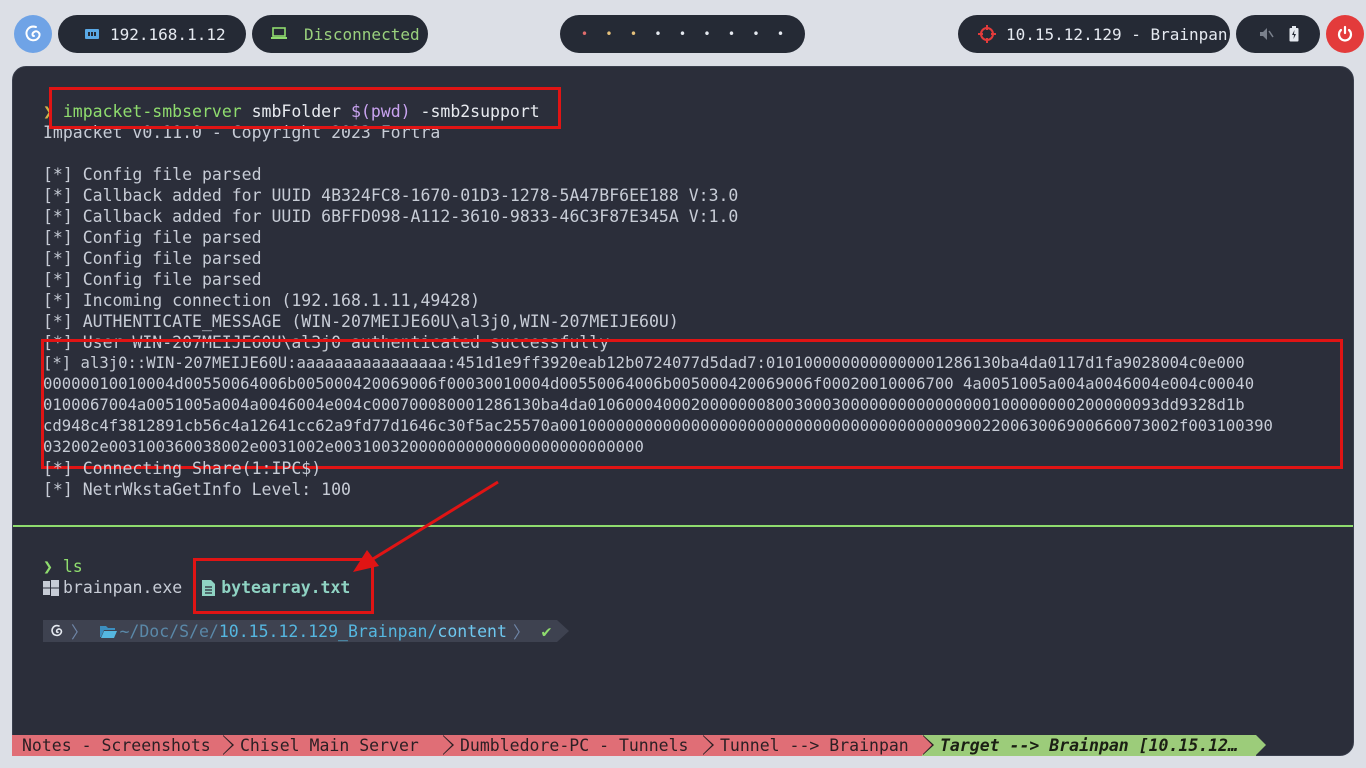  What do you see at coordinates (305, 108) in the screenshot?
I see `command-highlight-box` at bounding box center [305, 108].